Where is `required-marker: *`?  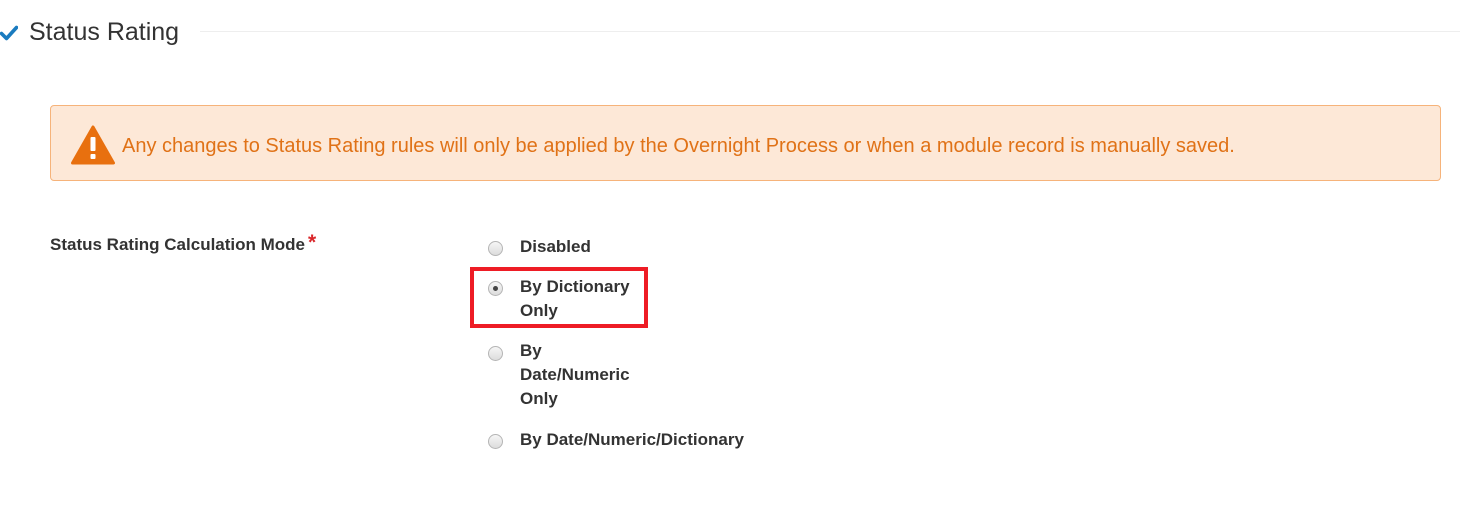
required-marker: * is located at coordinates (312, 242).